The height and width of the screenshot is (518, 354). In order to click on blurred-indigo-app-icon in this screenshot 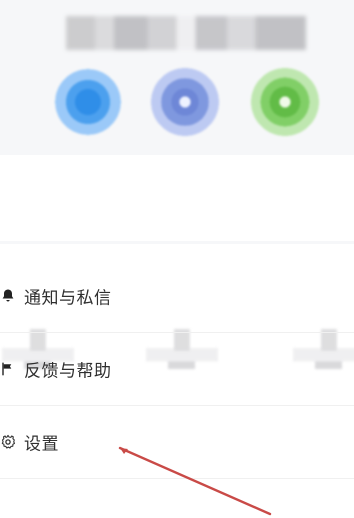, I will do `click(185, 102)`.